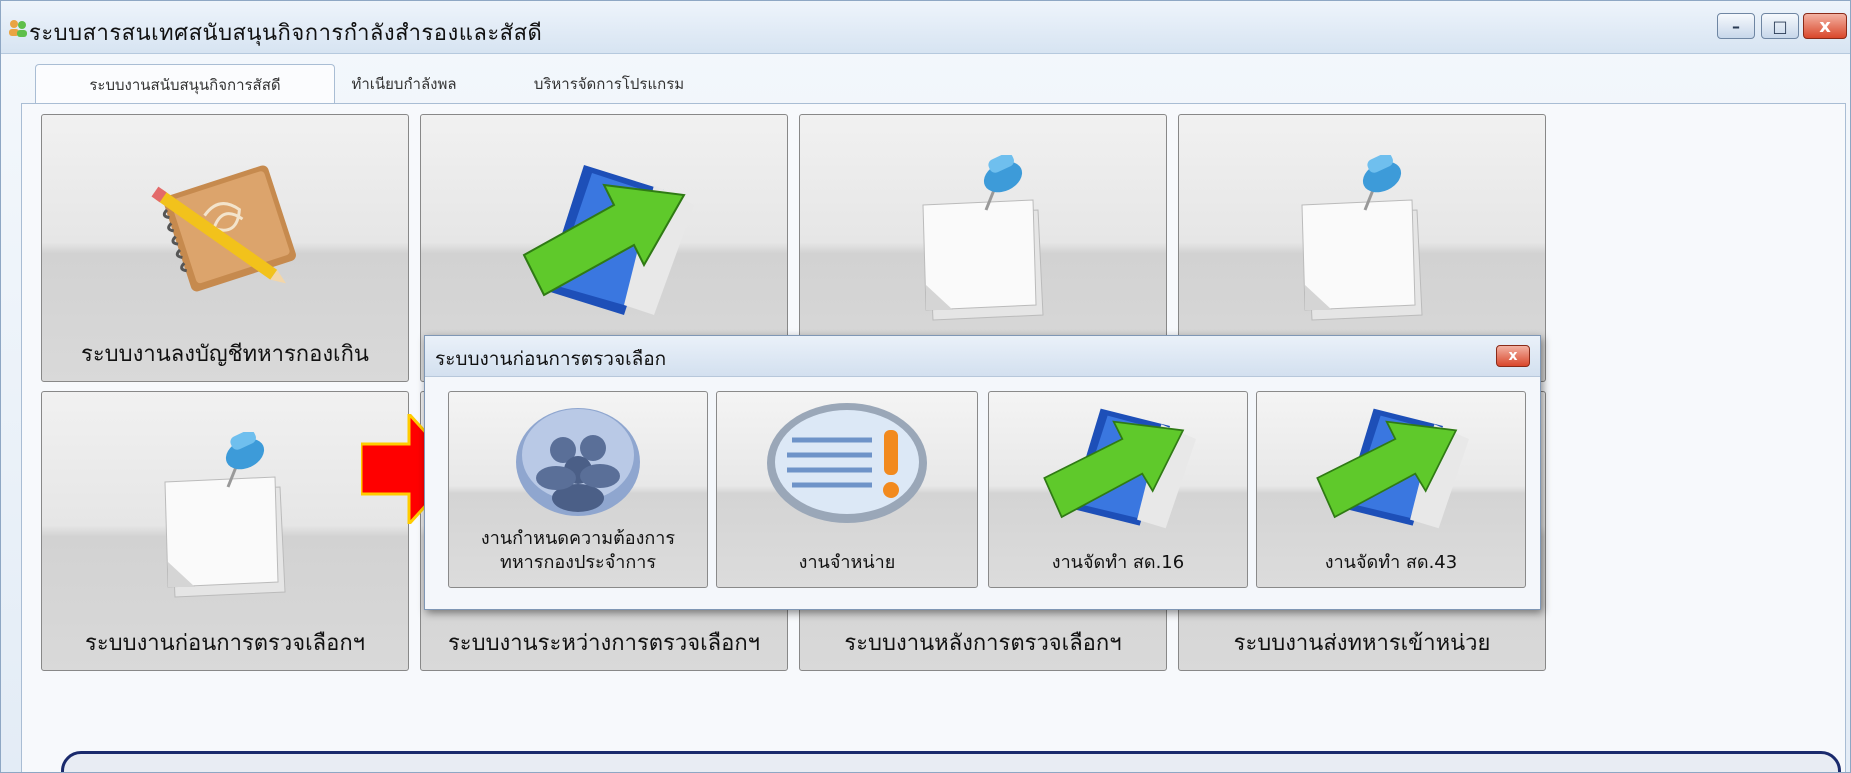  I want to click on dialog-item-label: งานจัดทำ สด.16, so click(1118, 562).